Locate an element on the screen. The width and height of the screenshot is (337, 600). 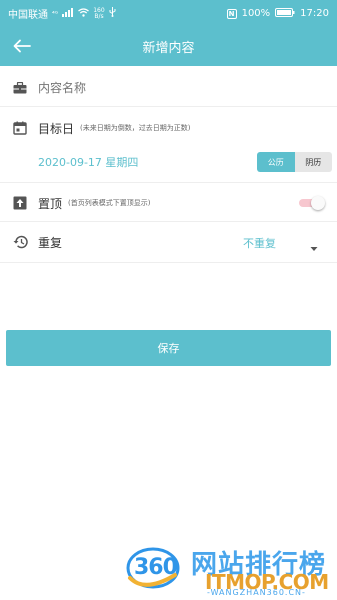
back-button is located at coordinates (22, 46).